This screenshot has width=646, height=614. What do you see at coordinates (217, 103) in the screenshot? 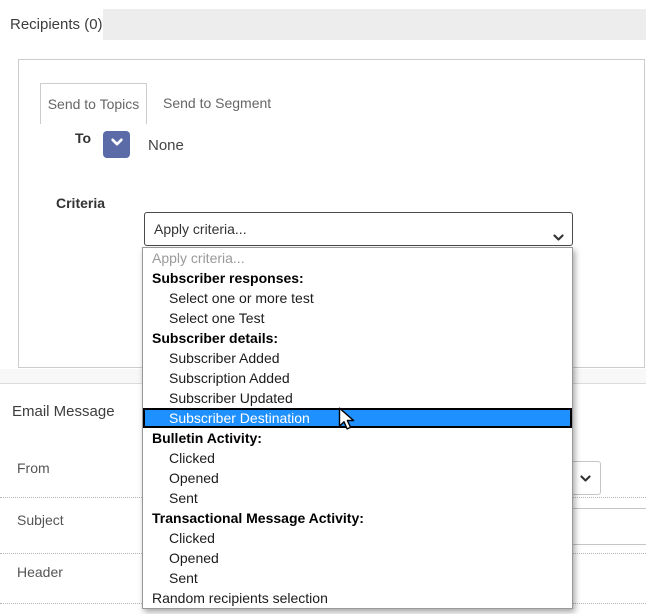
I see `tab-send-to-segment: Send to Segment` at bounding box center [217, 103].